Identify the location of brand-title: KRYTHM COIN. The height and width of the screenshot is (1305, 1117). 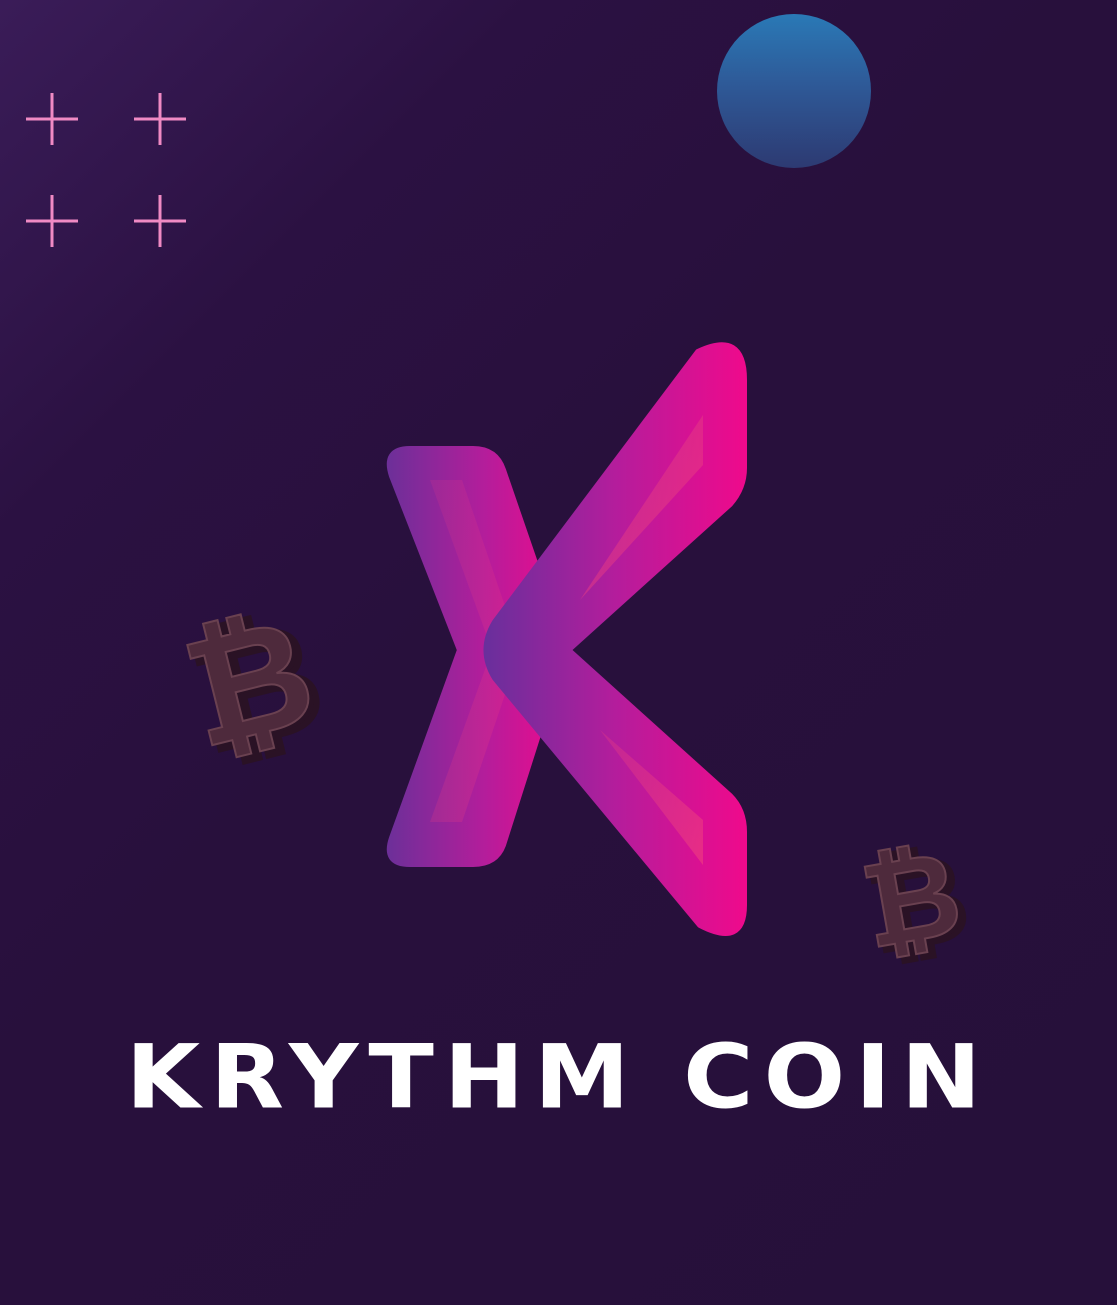
(558, 1077).